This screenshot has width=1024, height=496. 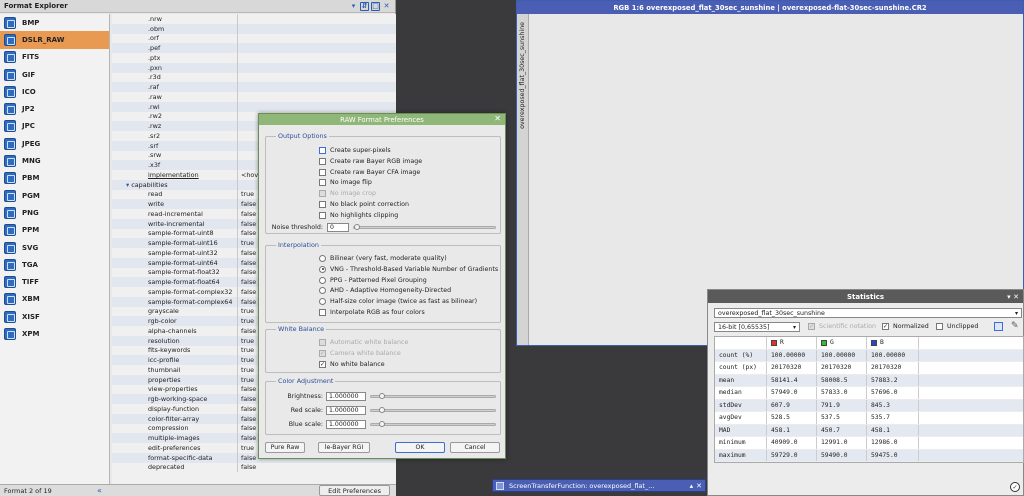 I want to click on range-selector: 16-bit [0,65535] ▾, so click(x=757, y=327).